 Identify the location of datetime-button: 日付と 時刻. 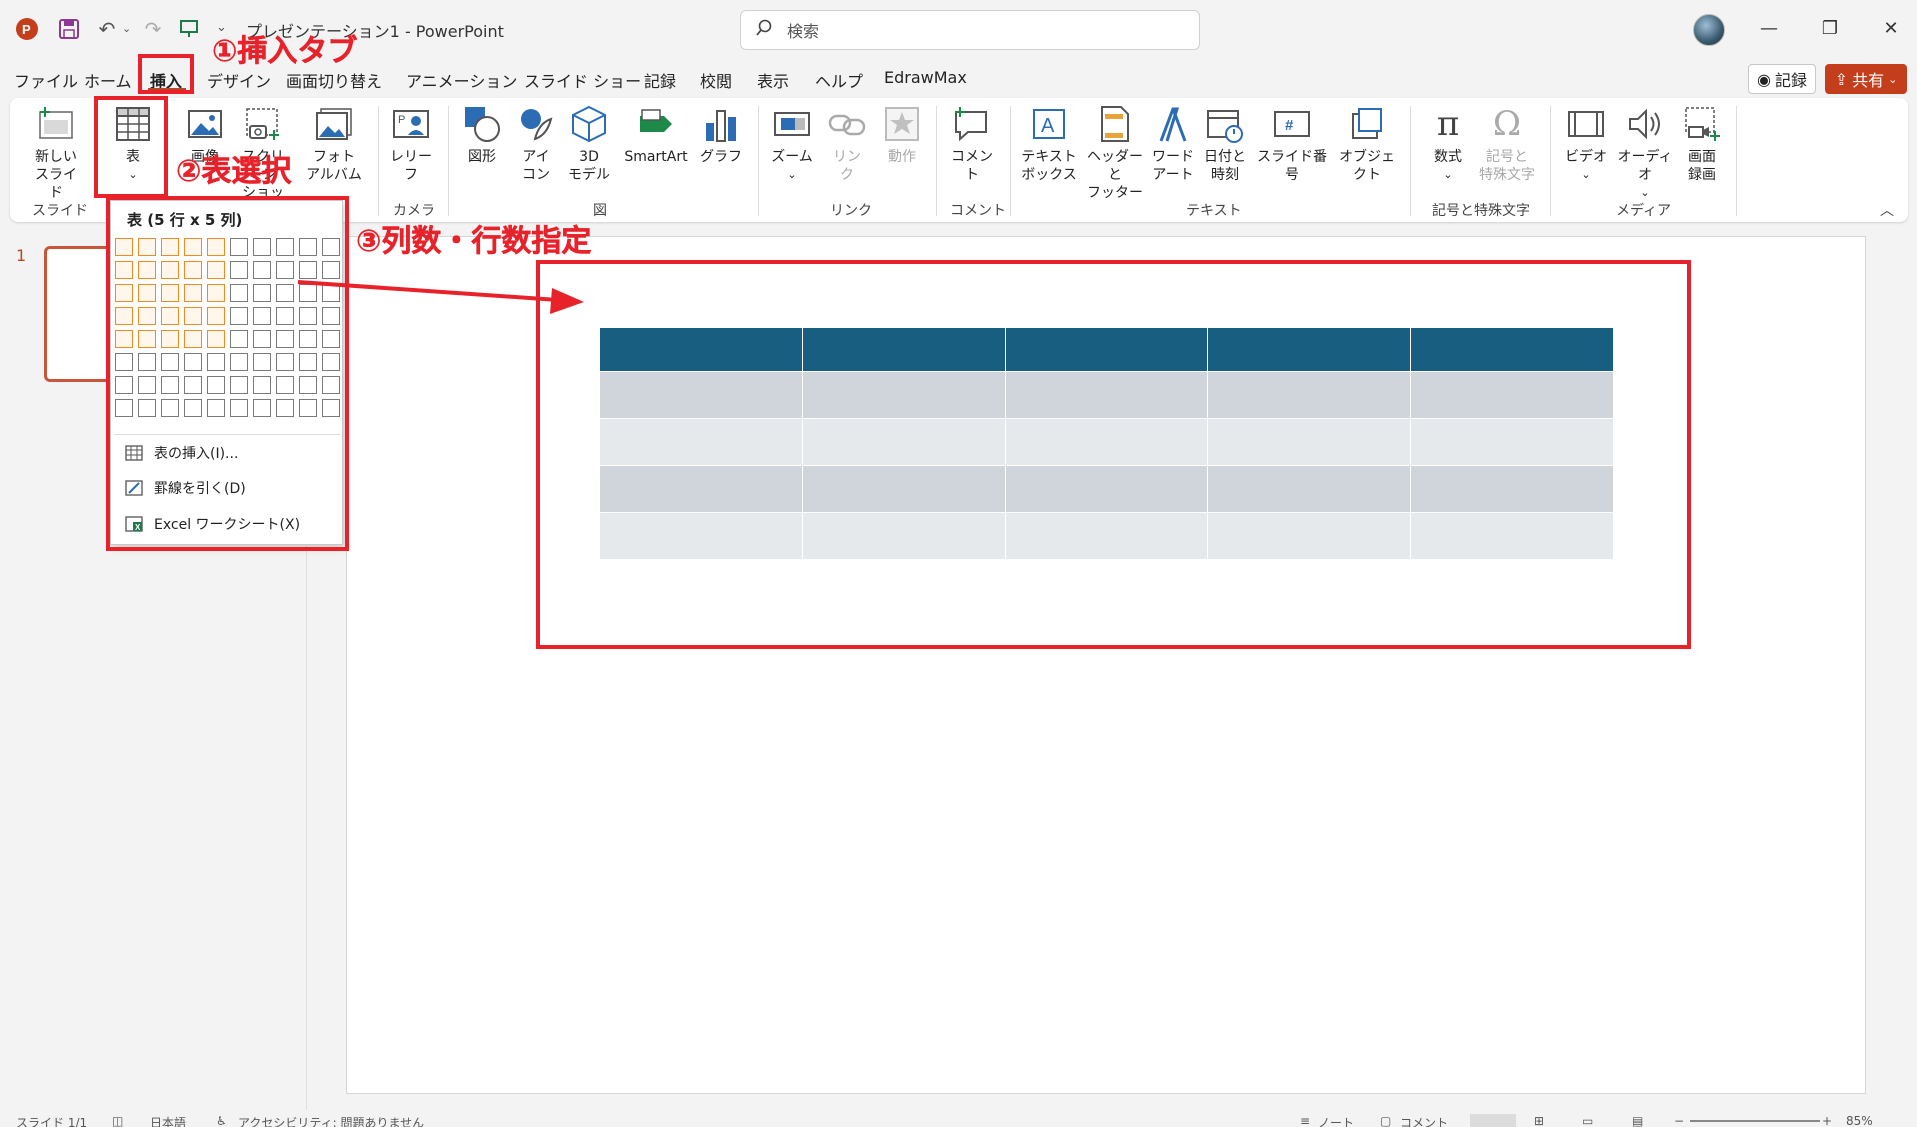
(1225, 144).